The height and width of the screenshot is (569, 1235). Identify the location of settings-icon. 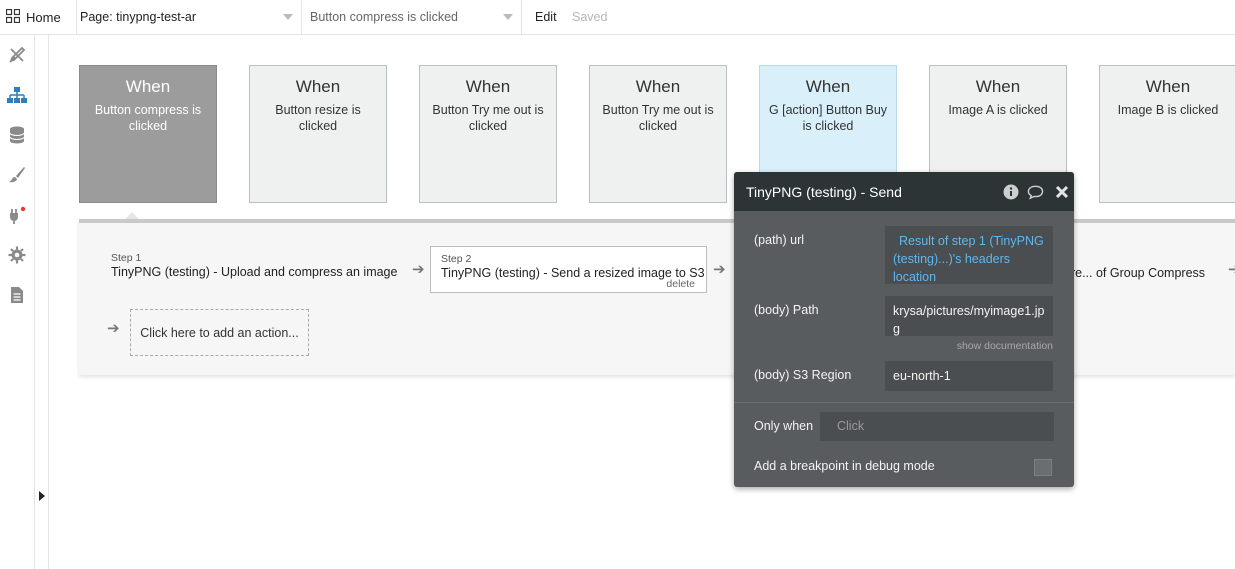
(17, 255).